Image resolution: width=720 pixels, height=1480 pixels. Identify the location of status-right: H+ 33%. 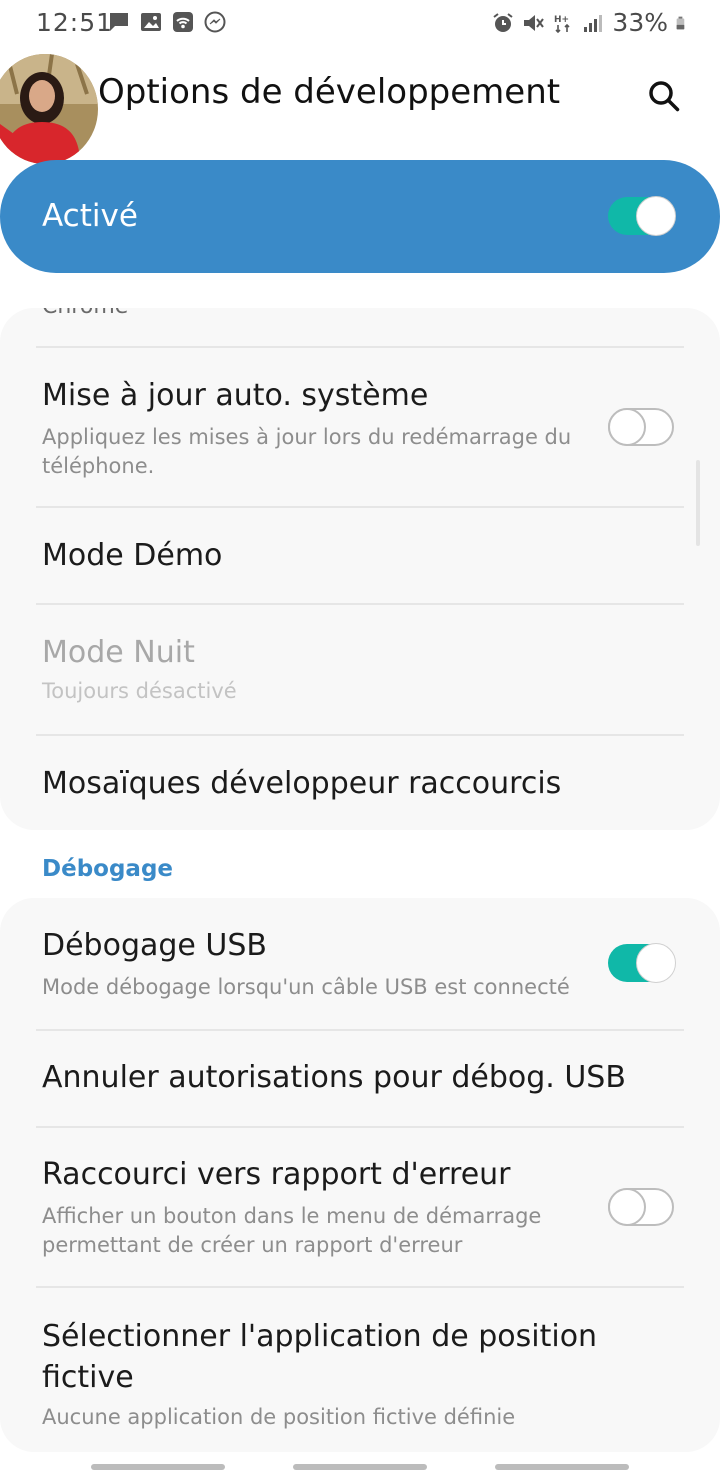
(591, 22).